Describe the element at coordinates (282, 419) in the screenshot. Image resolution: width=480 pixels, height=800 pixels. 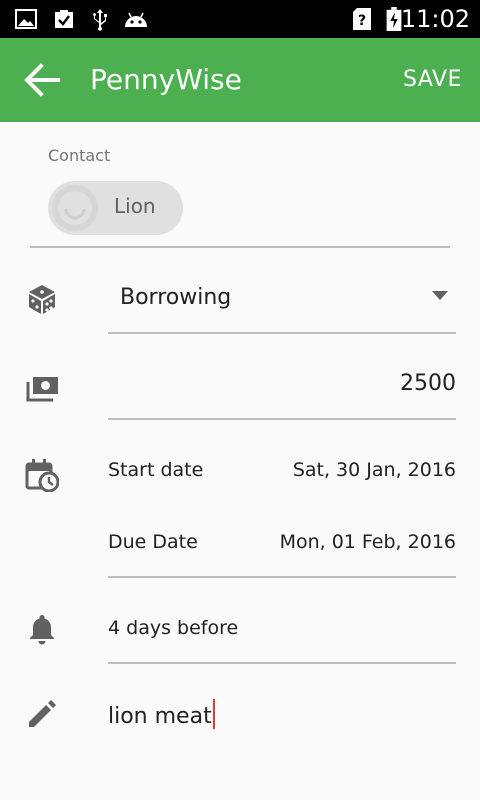
I see `amount-divider` at that location.